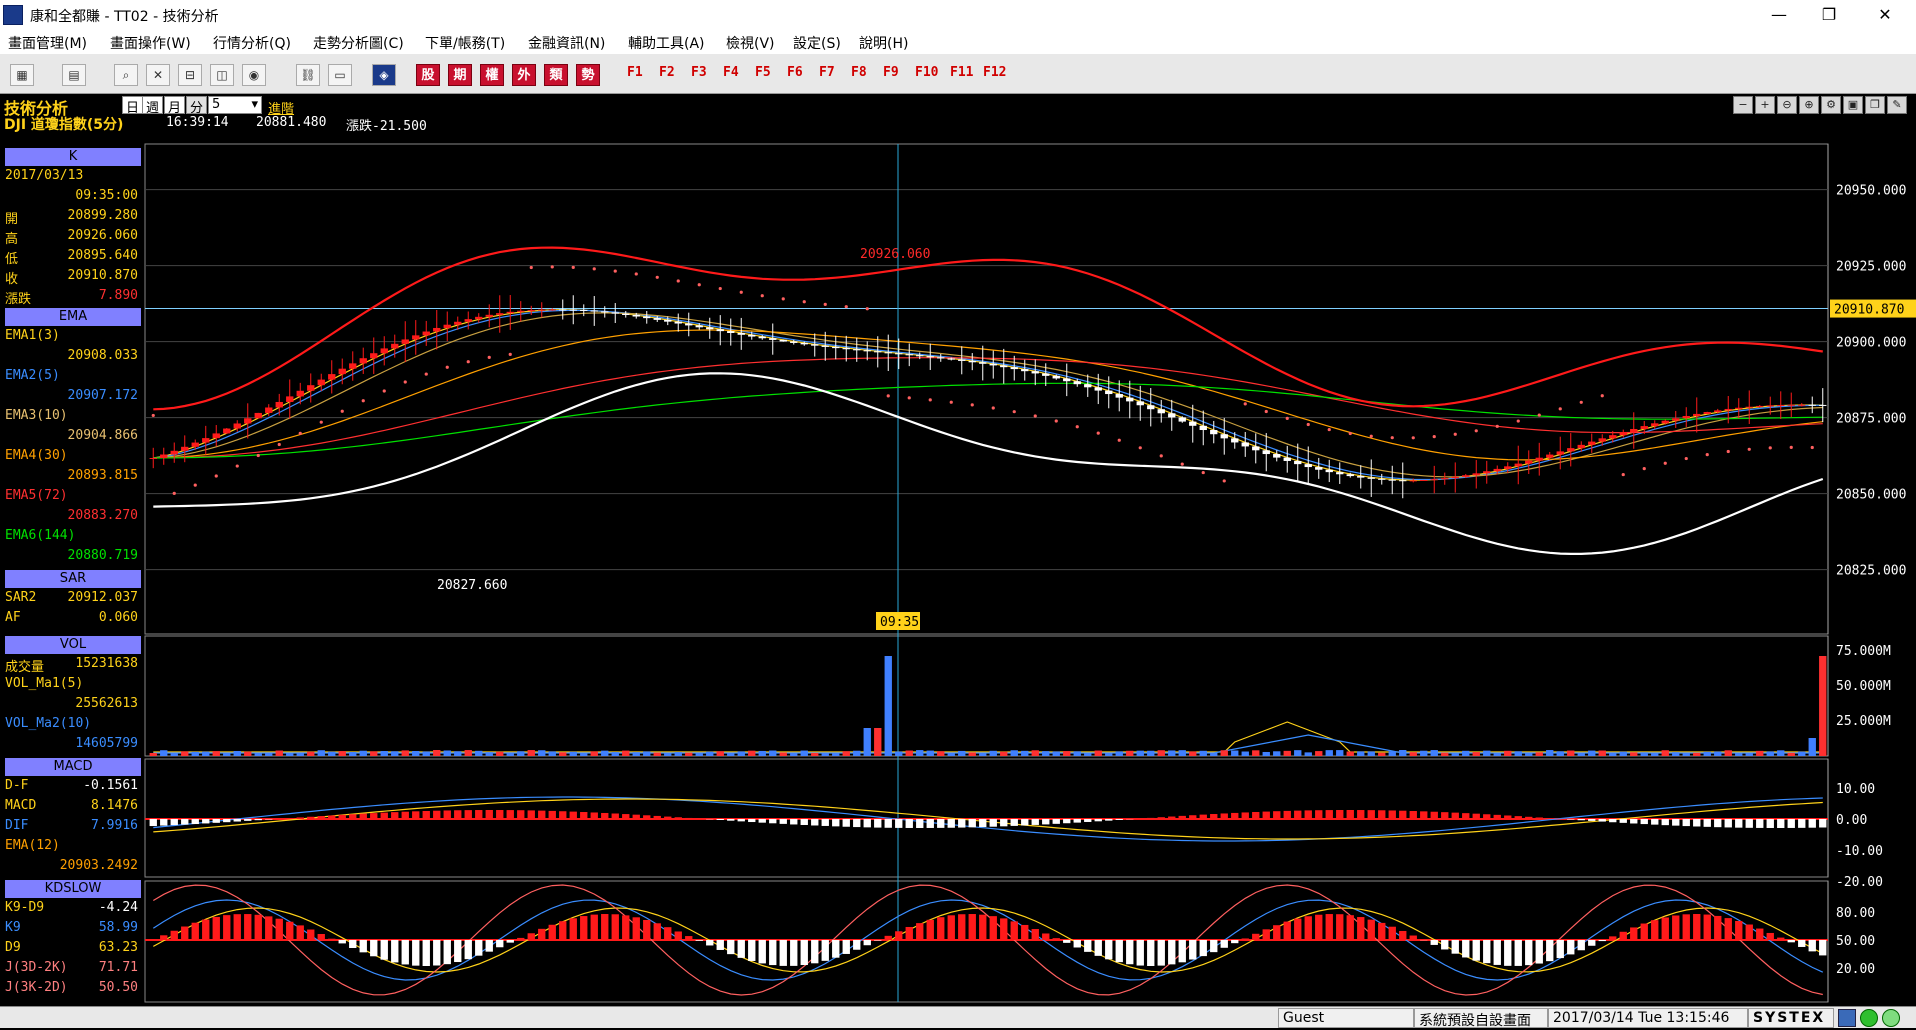  I want to click on edit-icon: ✎, so click(1897, 105).